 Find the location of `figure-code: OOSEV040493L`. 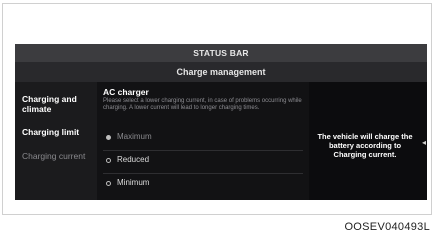

figure-code: OOSEV040493L is located at coordinates (387, 227).